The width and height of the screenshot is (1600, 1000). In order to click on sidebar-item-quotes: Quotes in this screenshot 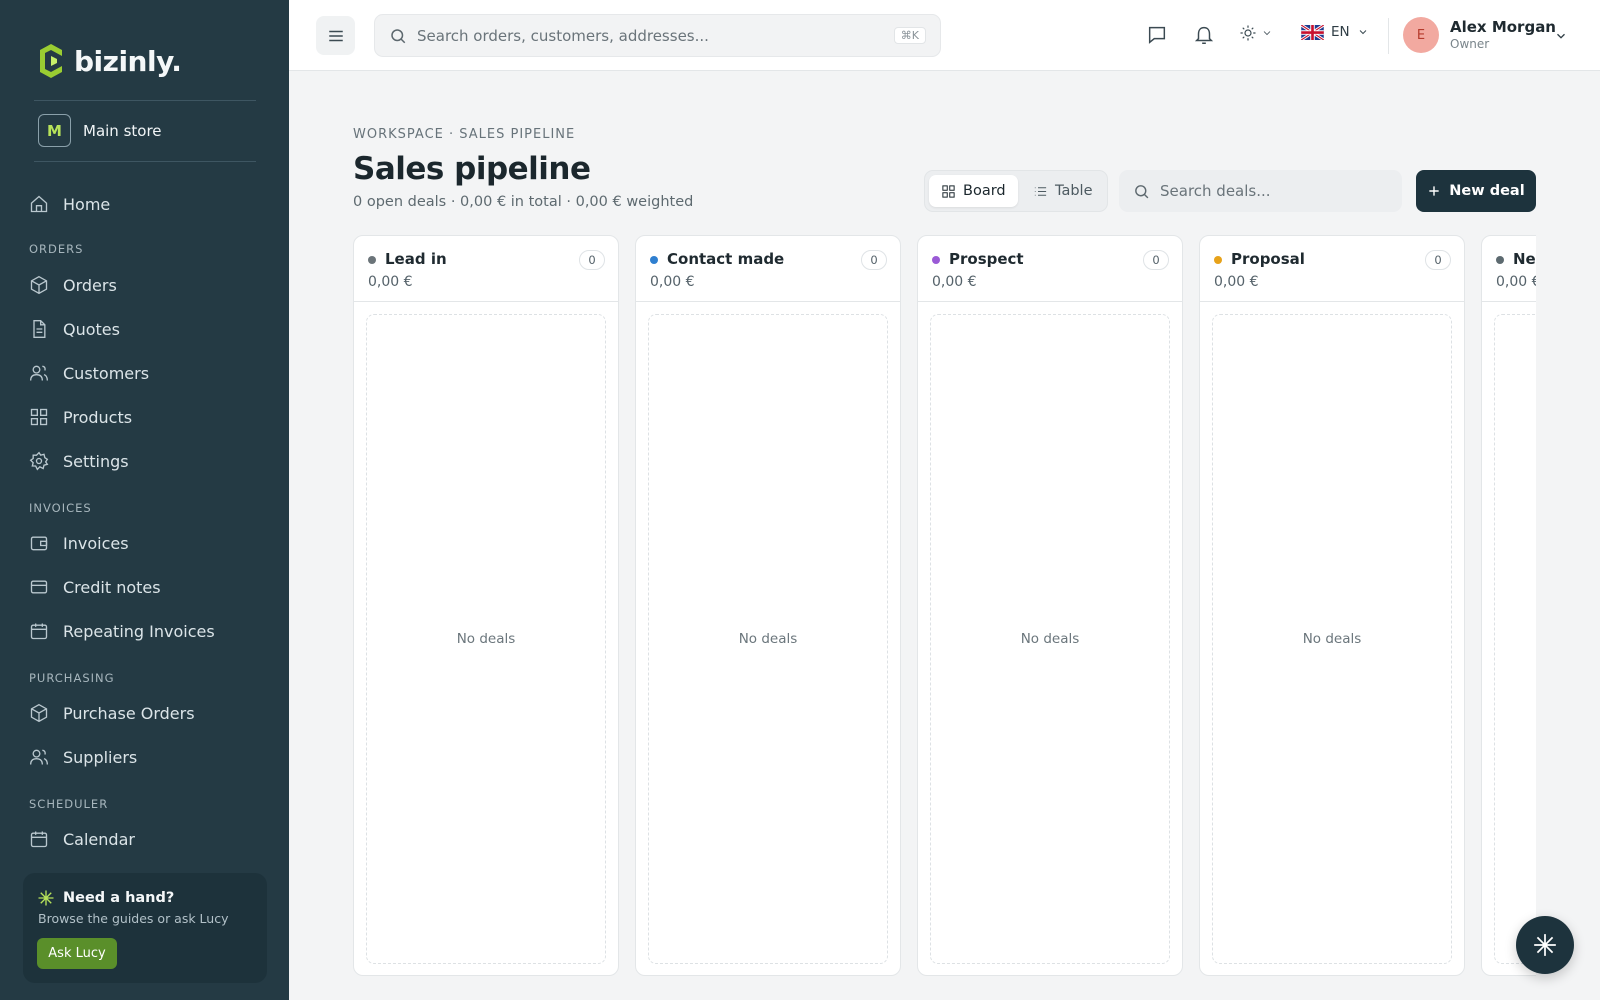, I will do `click(74, 329)`.